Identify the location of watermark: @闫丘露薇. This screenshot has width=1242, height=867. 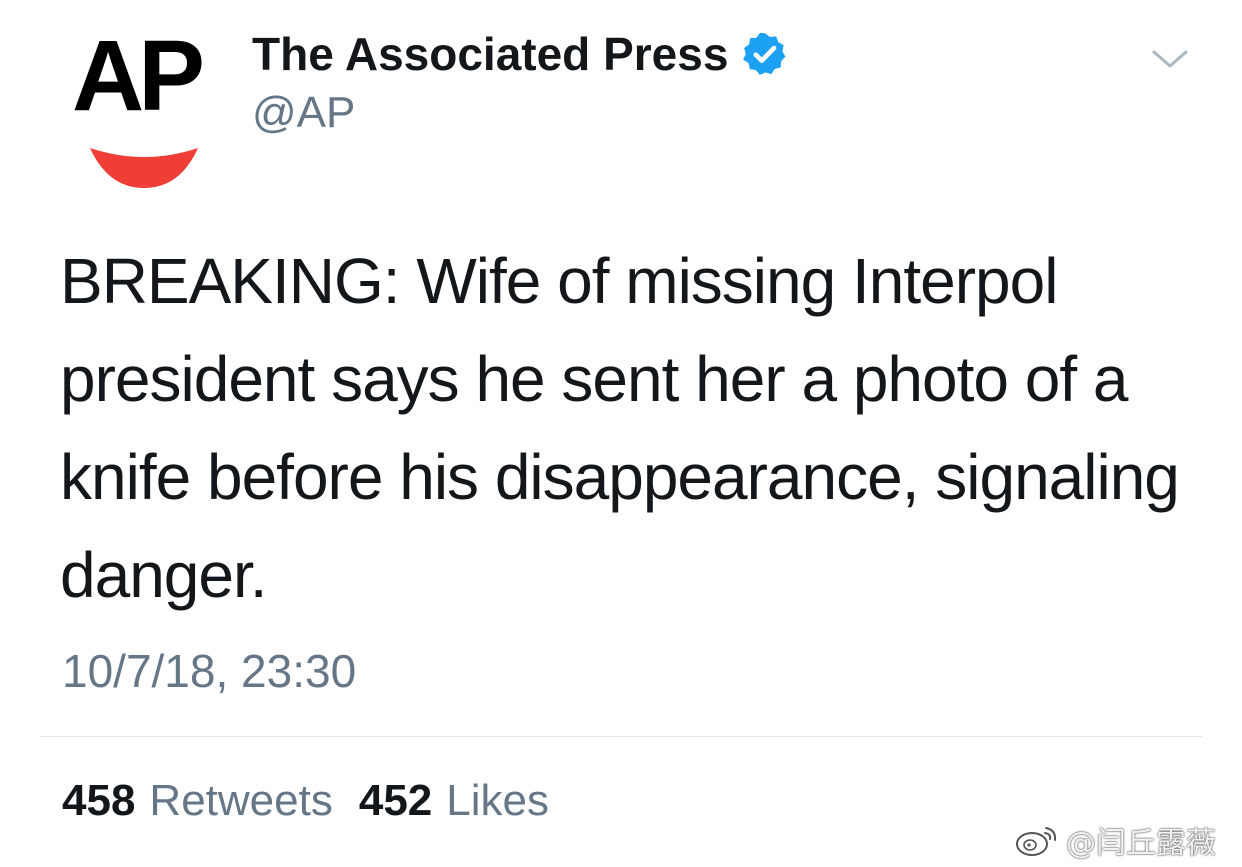
(1115, 840).